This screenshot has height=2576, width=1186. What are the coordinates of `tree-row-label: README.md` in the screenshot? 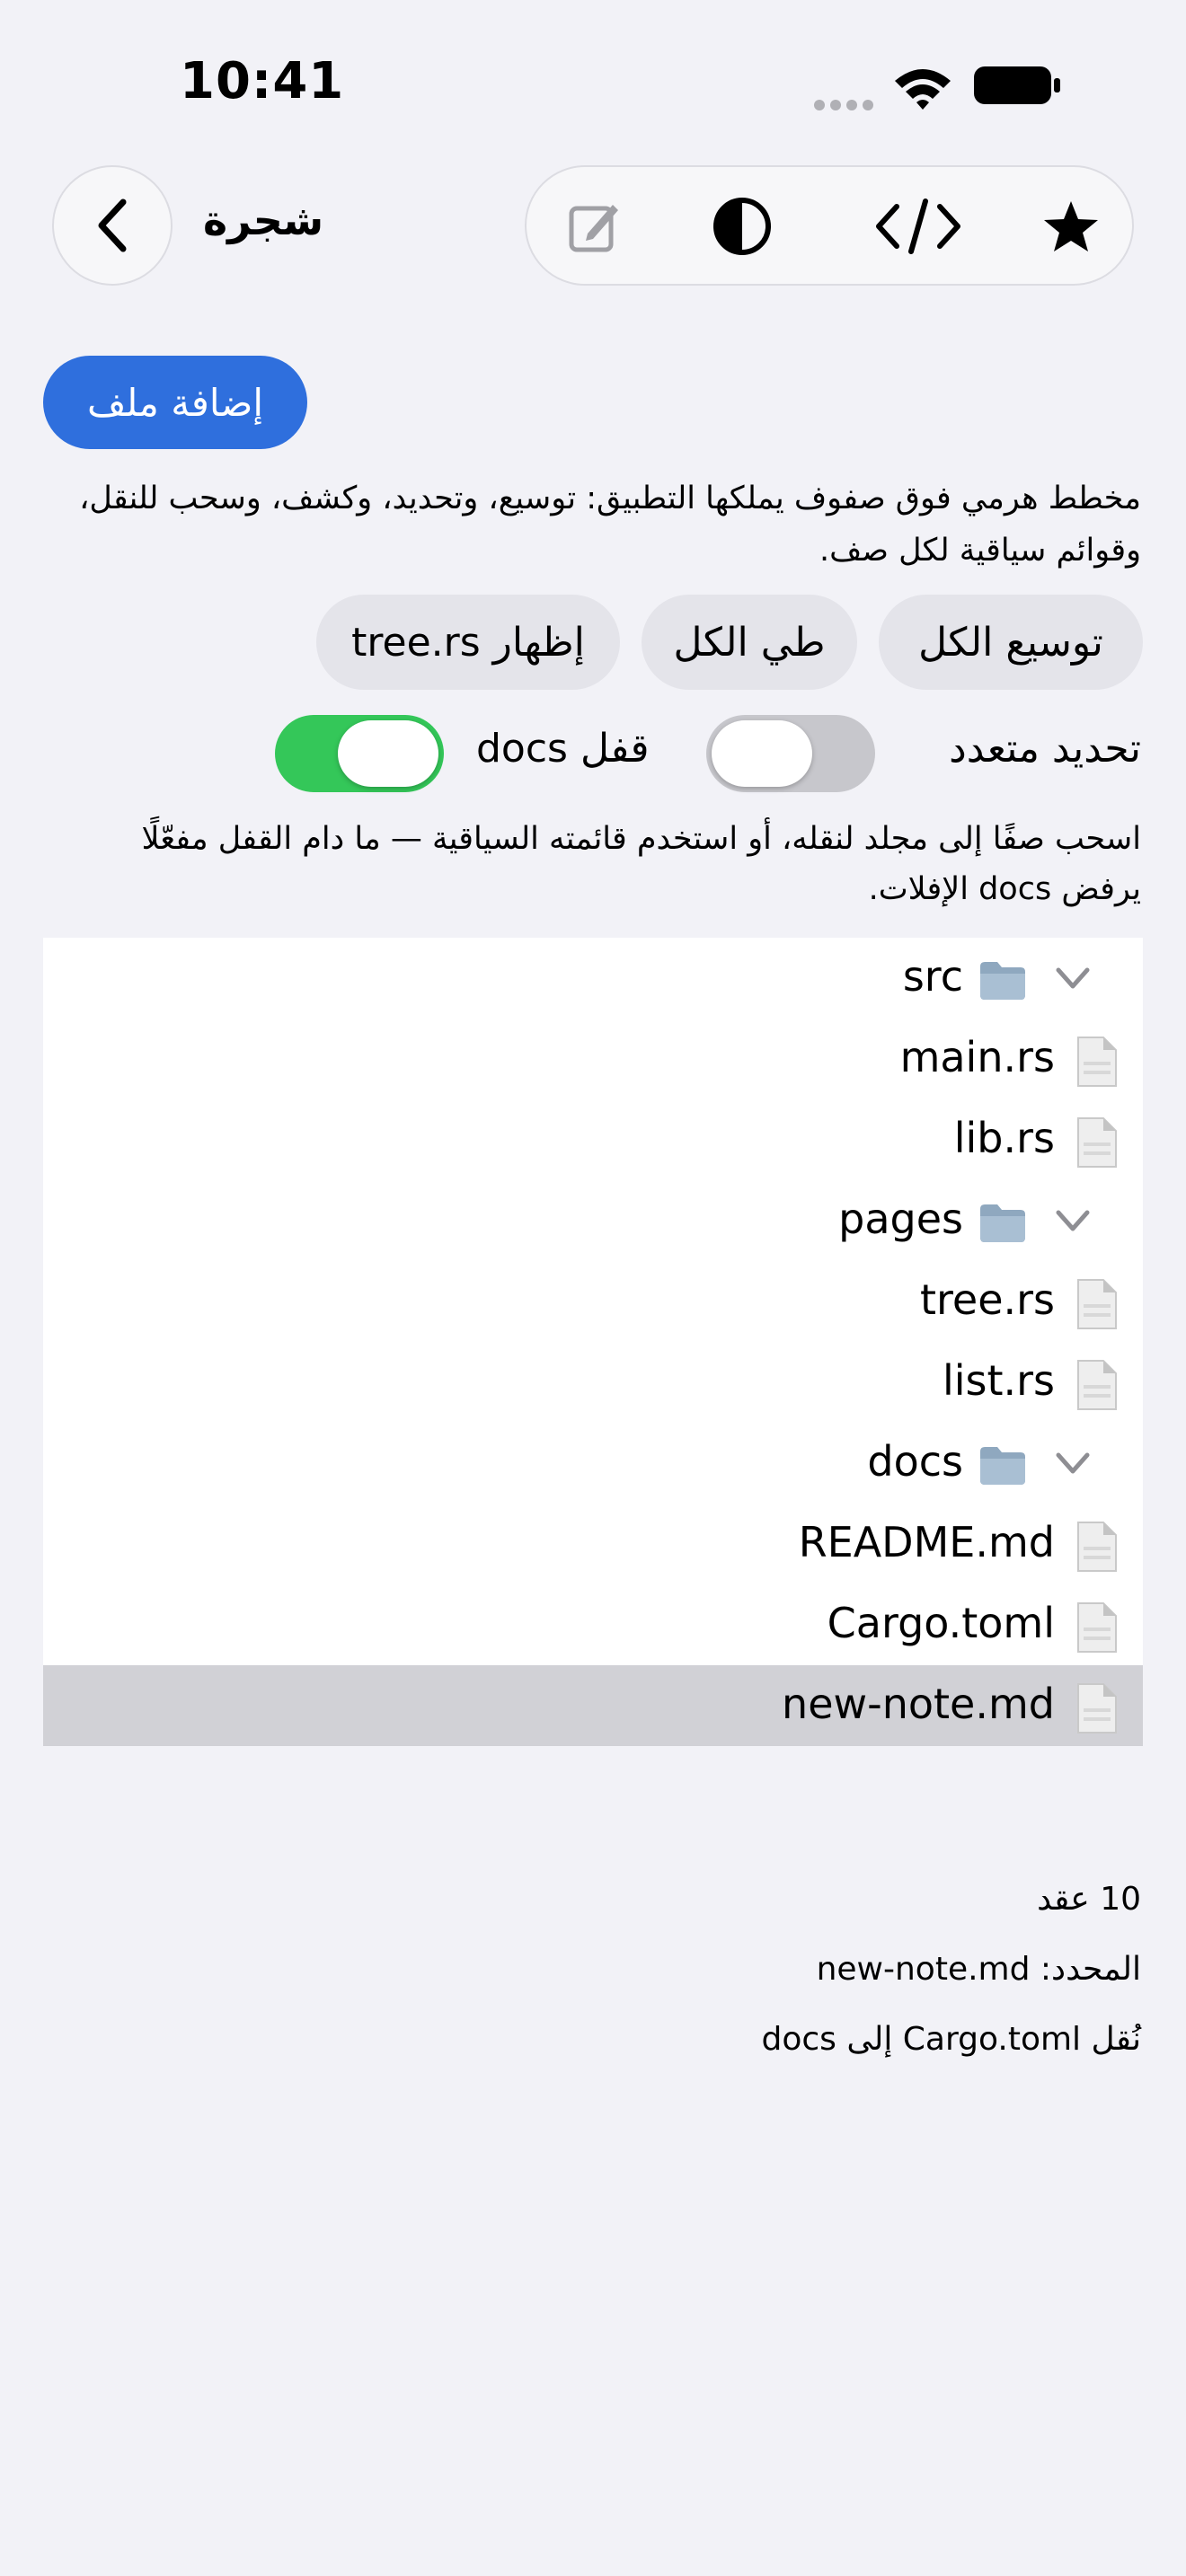 It's located at (926, 1542).